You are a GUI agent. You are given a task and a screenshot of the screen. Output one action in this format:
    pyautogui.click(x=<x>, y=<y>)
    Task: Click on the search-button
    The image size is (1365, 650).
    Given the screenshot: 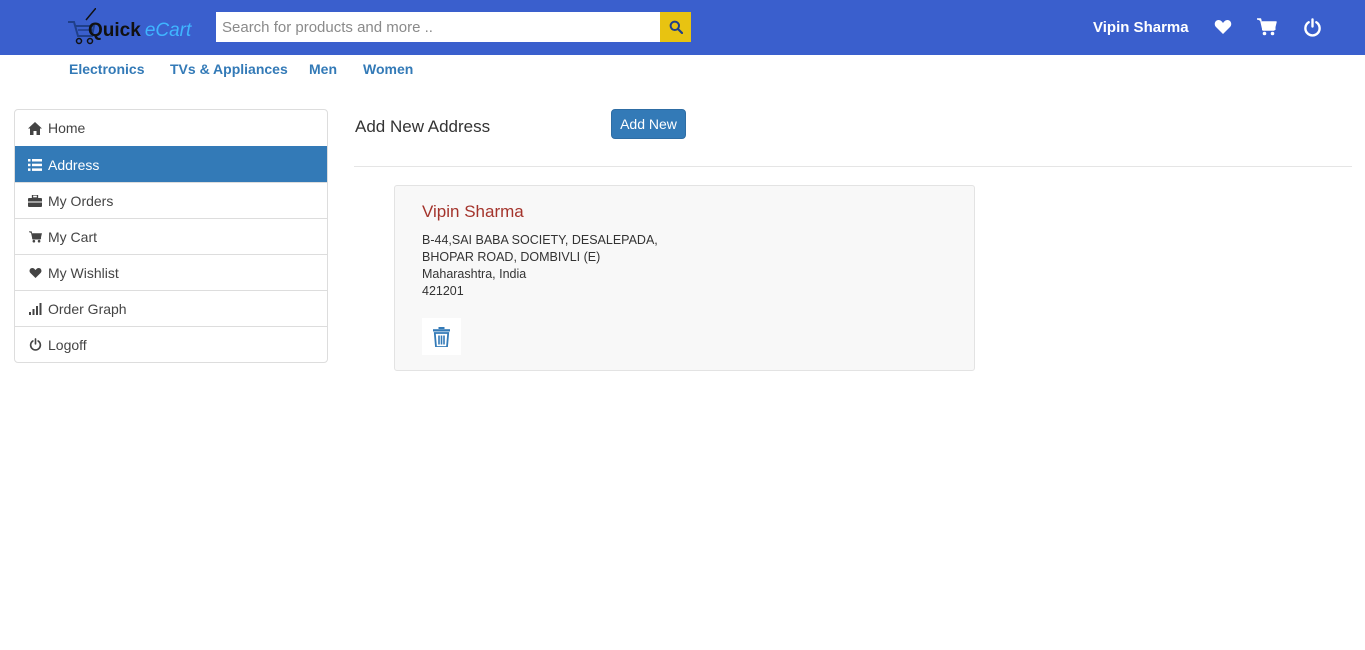 What is the action you would take?
    pyautogui.click(x=675, y=27)
    